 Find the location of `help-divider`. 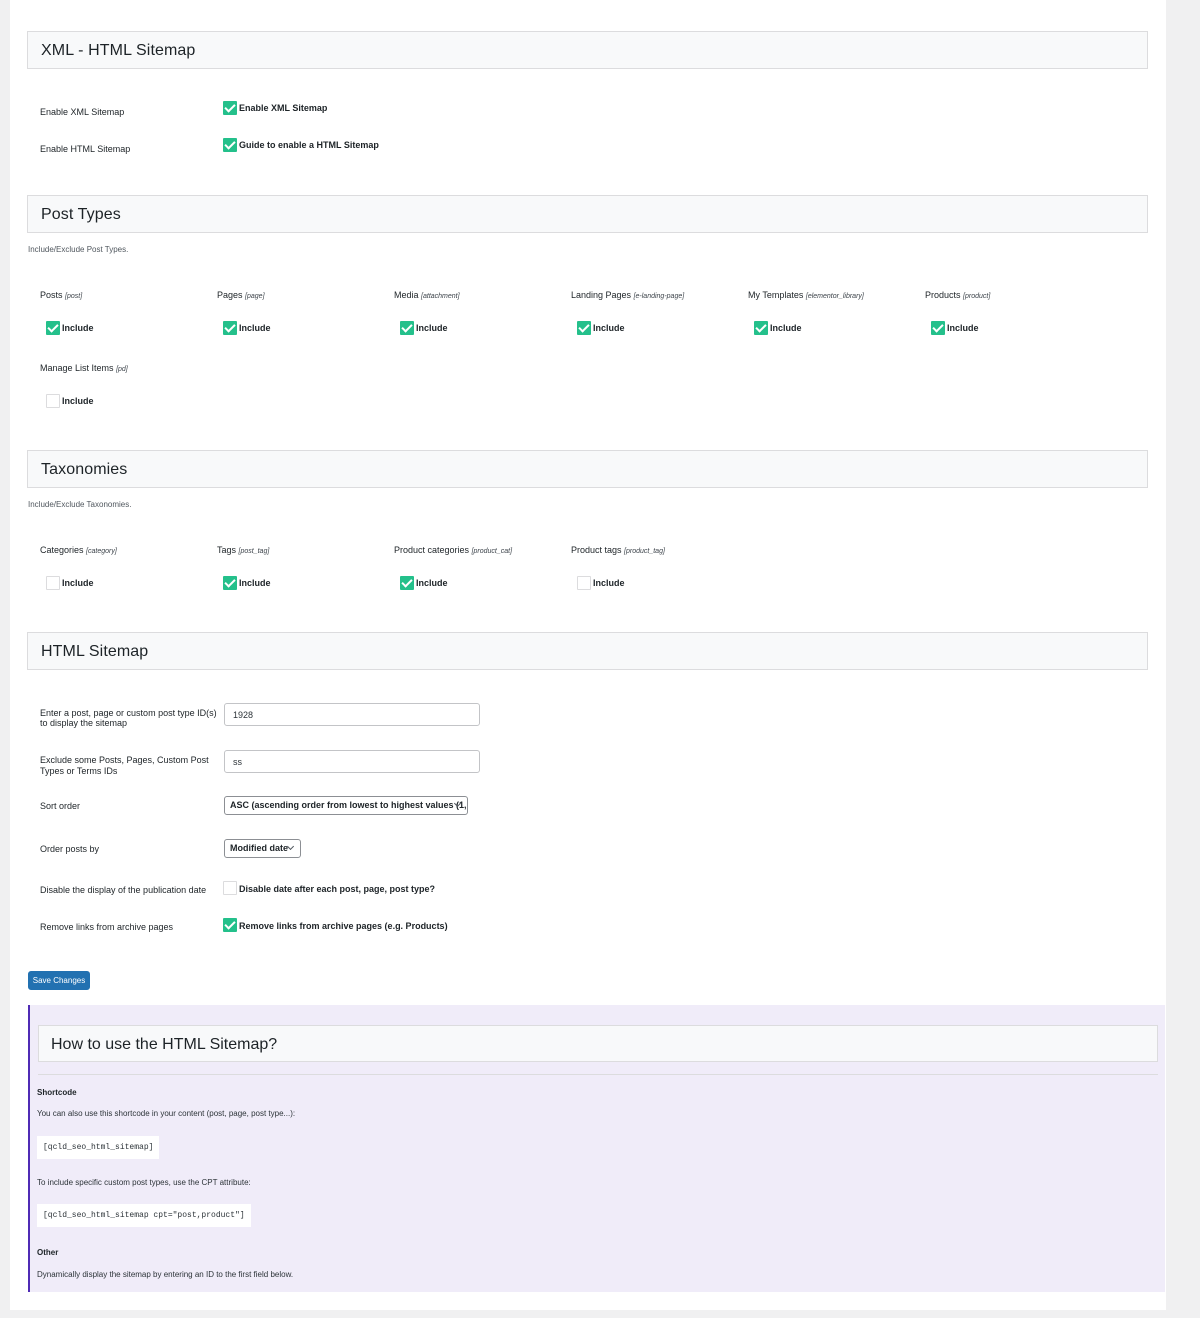

help-divider is located at coordinates (598, 1074).